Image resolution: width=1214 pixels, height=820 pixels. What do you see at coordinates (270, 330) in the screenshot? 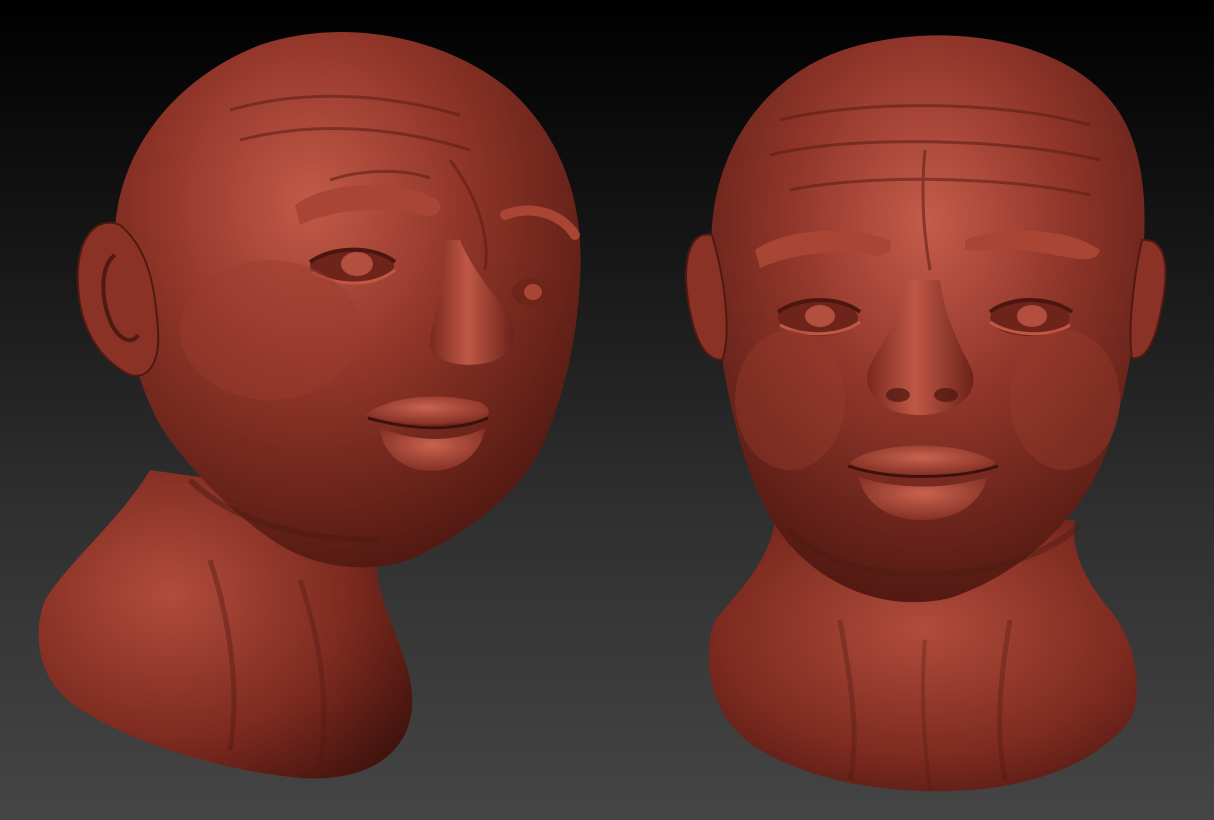
I see `left-head-cheek` at bounding box center [270, 330].